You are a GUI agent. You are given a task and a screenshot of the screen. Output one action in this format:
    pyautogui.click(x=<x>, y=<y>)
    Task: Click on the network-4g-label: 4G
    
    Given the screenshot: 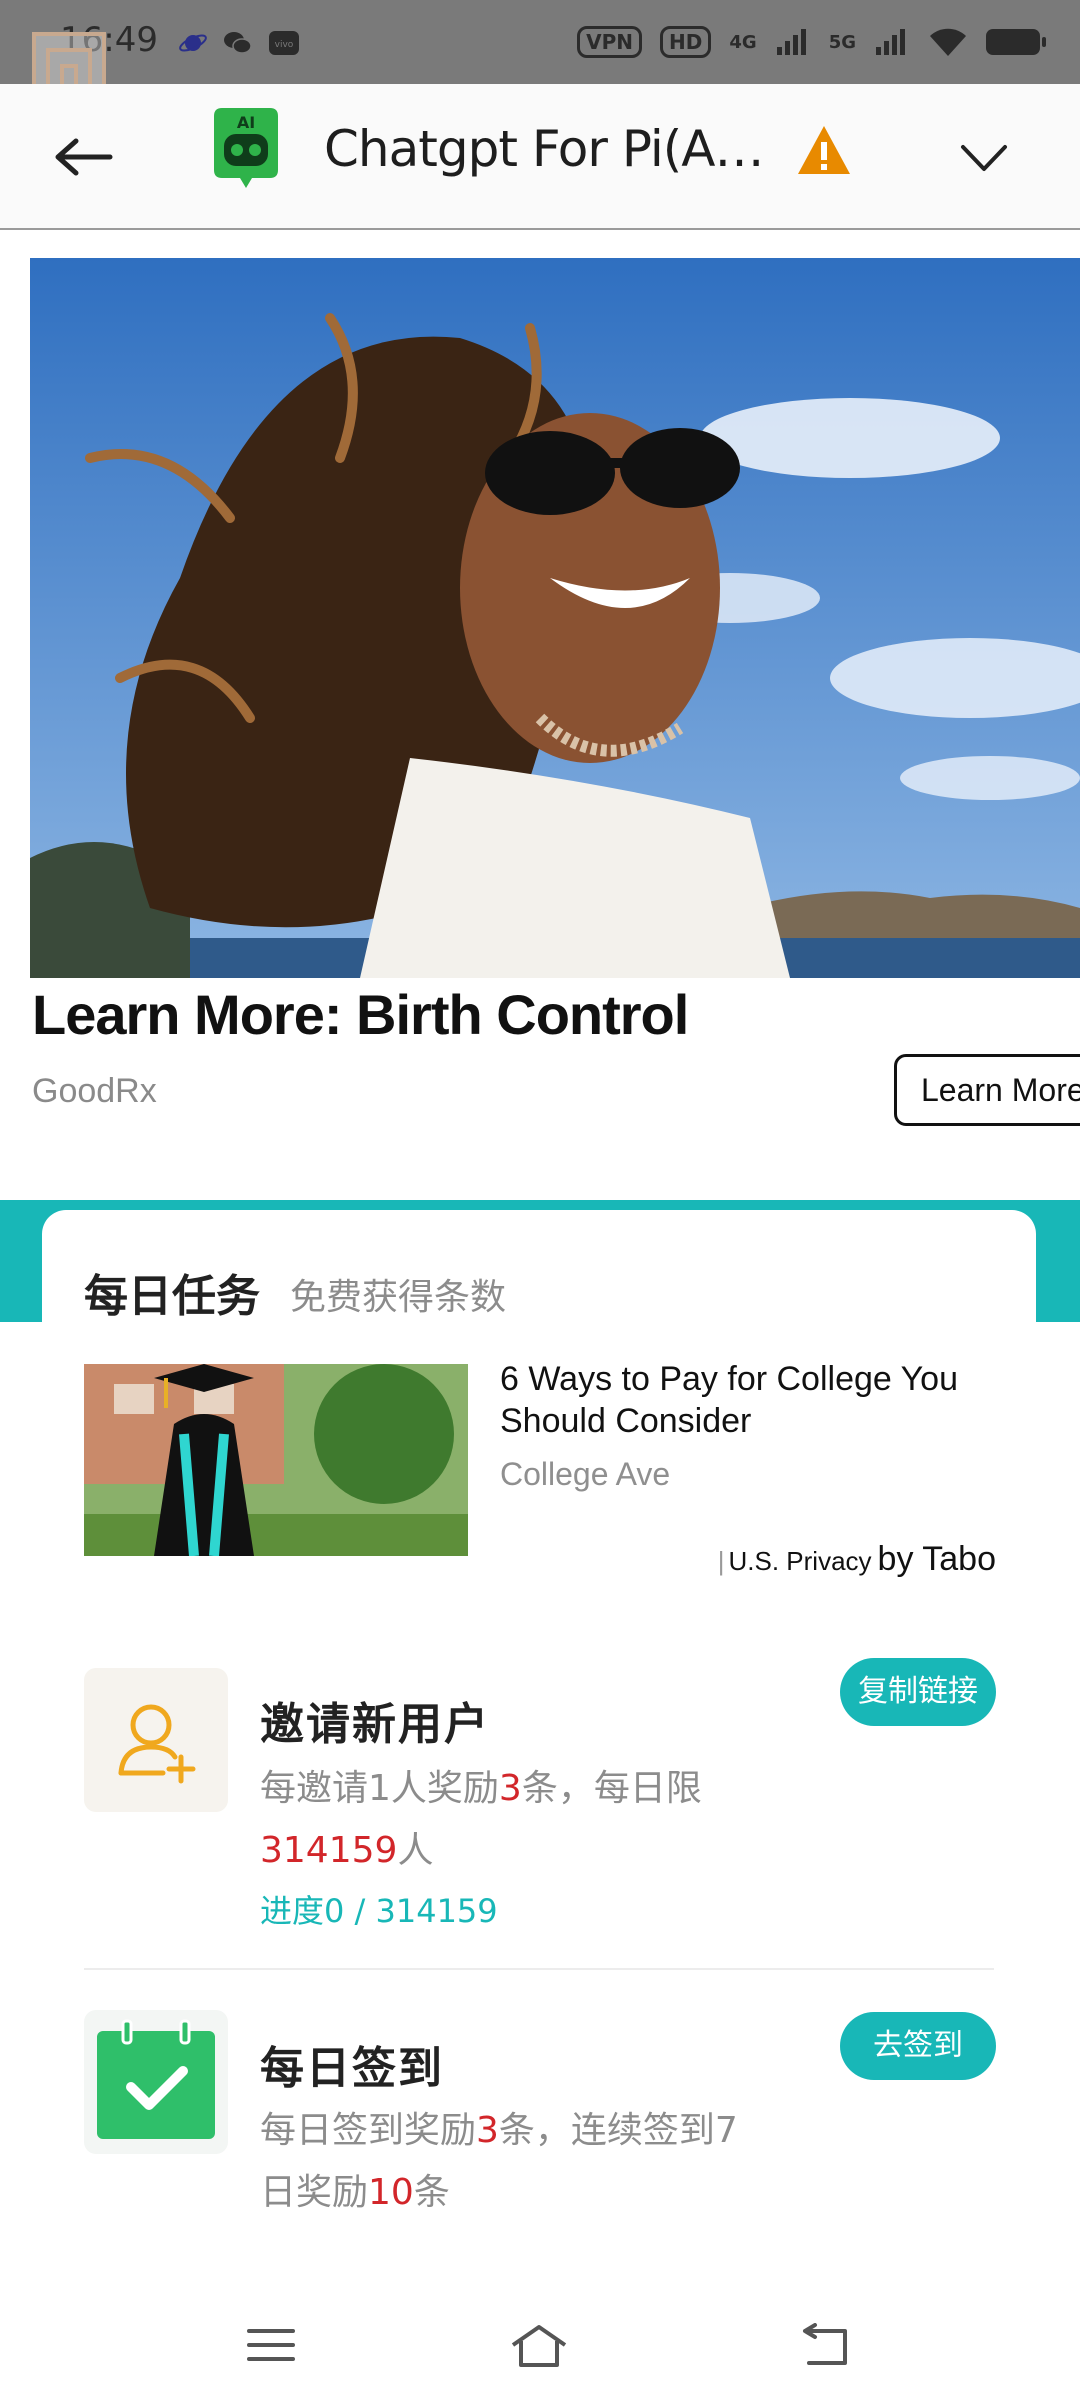 What is the action you would take?
    pyautogui.click(x=743, y=42)
    